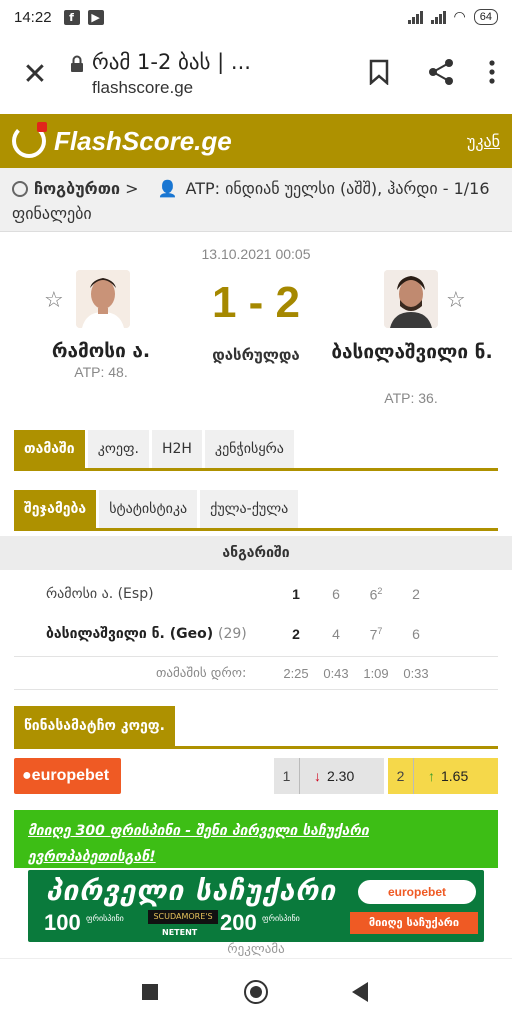 This screenshot has height=1024, width=512. I want to click on banner-num-2-label: ფრისპინი, so click(281, 918).